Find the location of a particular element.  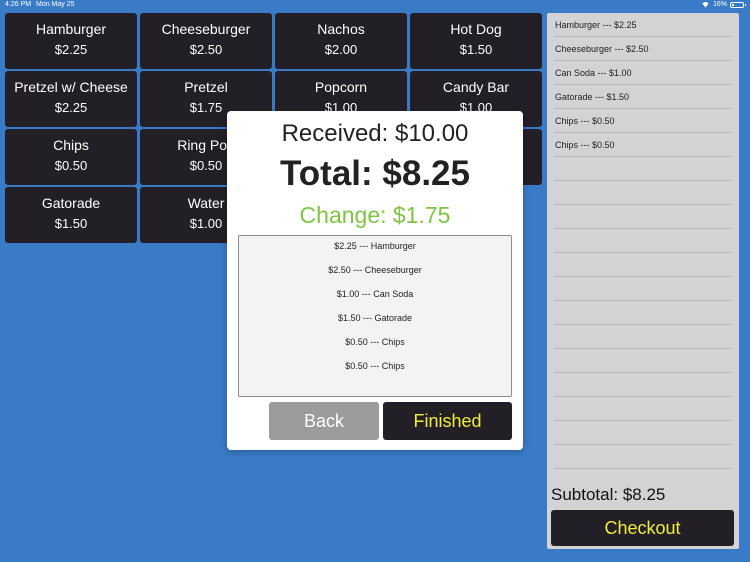

checkout-button: Checkout is located at coordinates (642, 528).